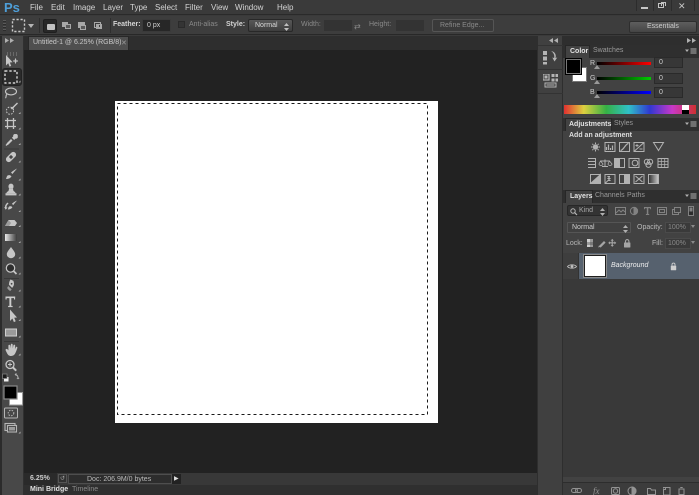 The height and width of the screenshot is (495, 699). What do you see at coordinates (596, 490) in the screenshot?
I see `svg-text: fx` at bounding box center [596, 490].